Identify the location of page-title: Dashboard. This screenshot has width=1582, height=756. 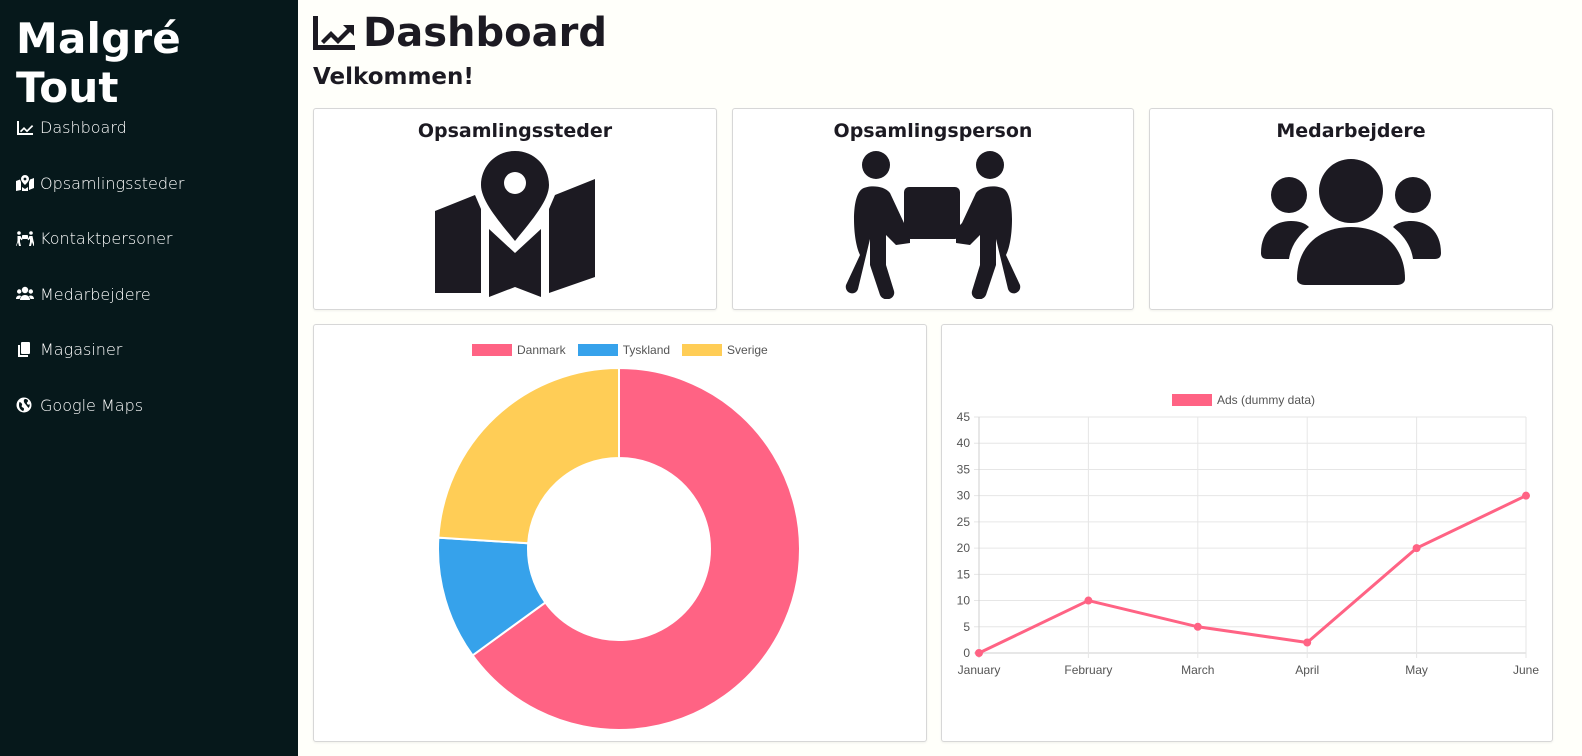
(460, 33).